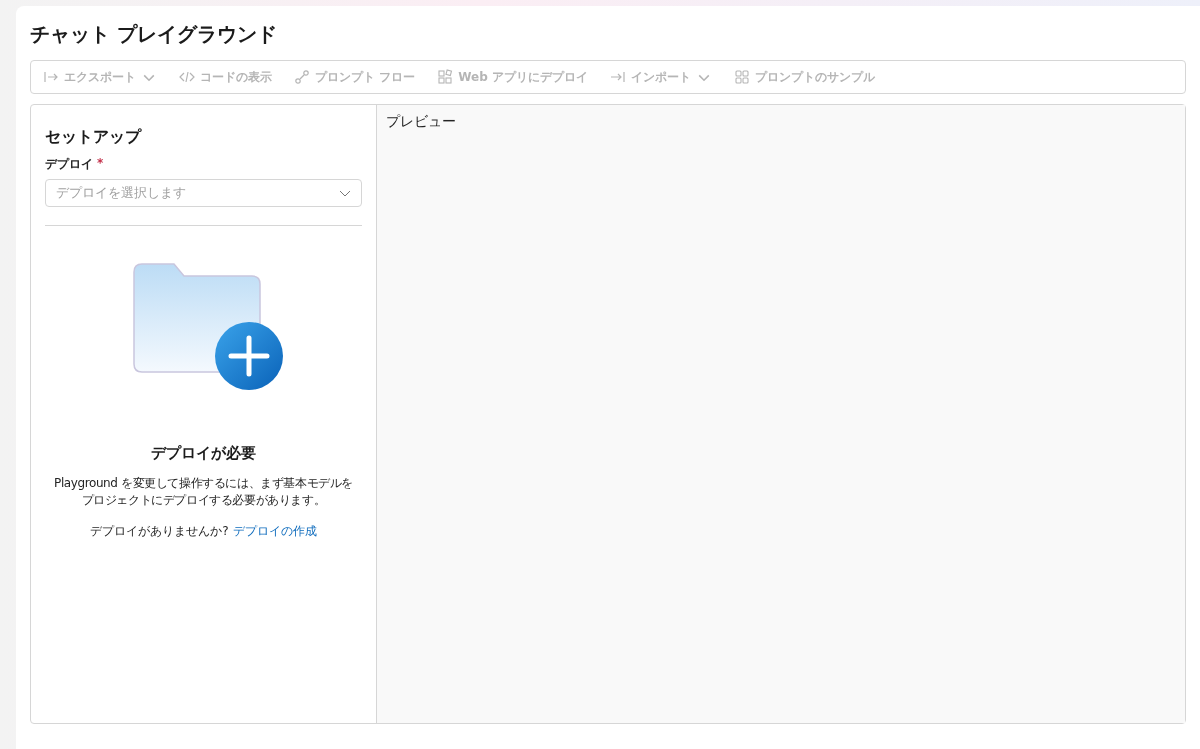 The image size is (1200, 749). I want to click on required-mark: *, so click(100, 164).